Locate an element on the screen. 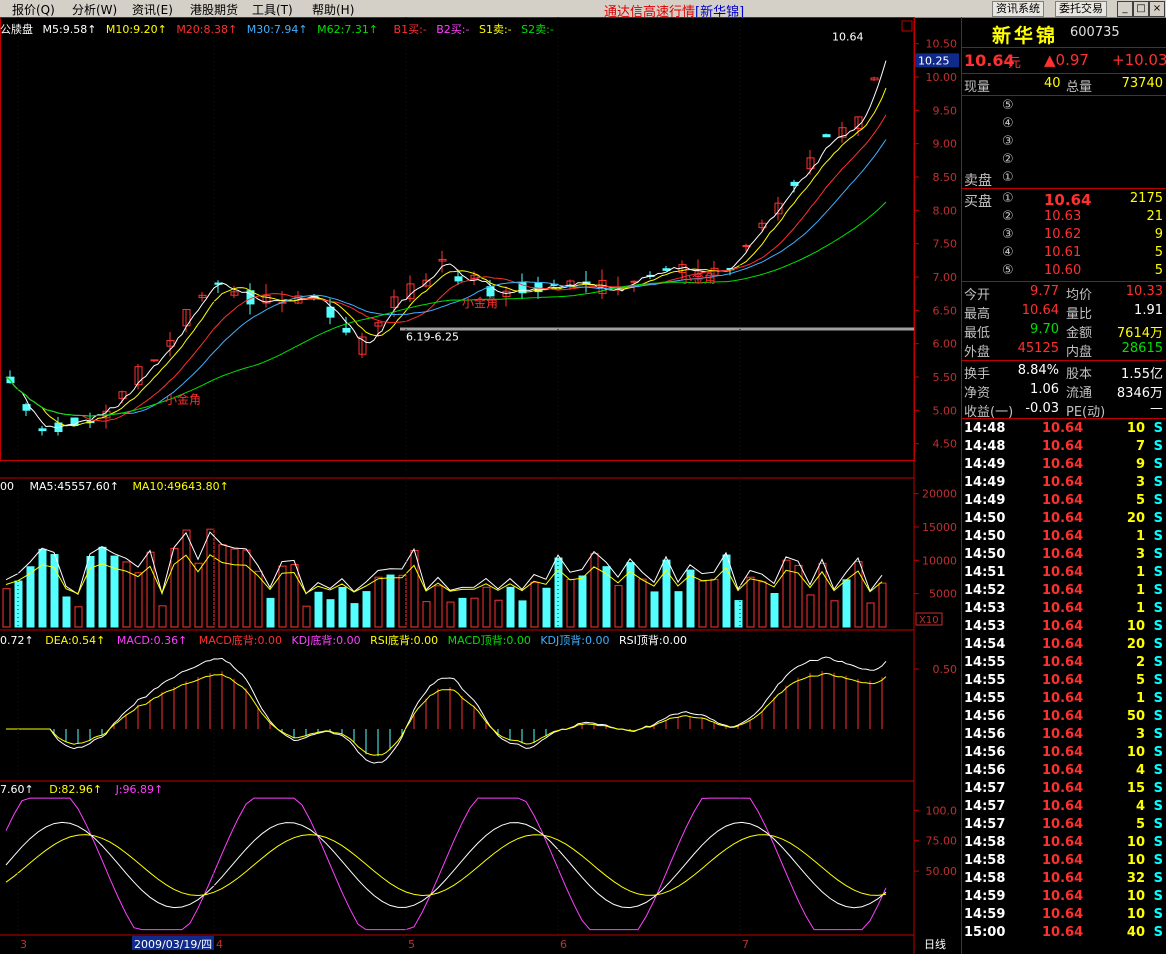 This screenshot has width=1166, height=954. menu-quote: 报价(Q) is located at coordinates (33, 9).